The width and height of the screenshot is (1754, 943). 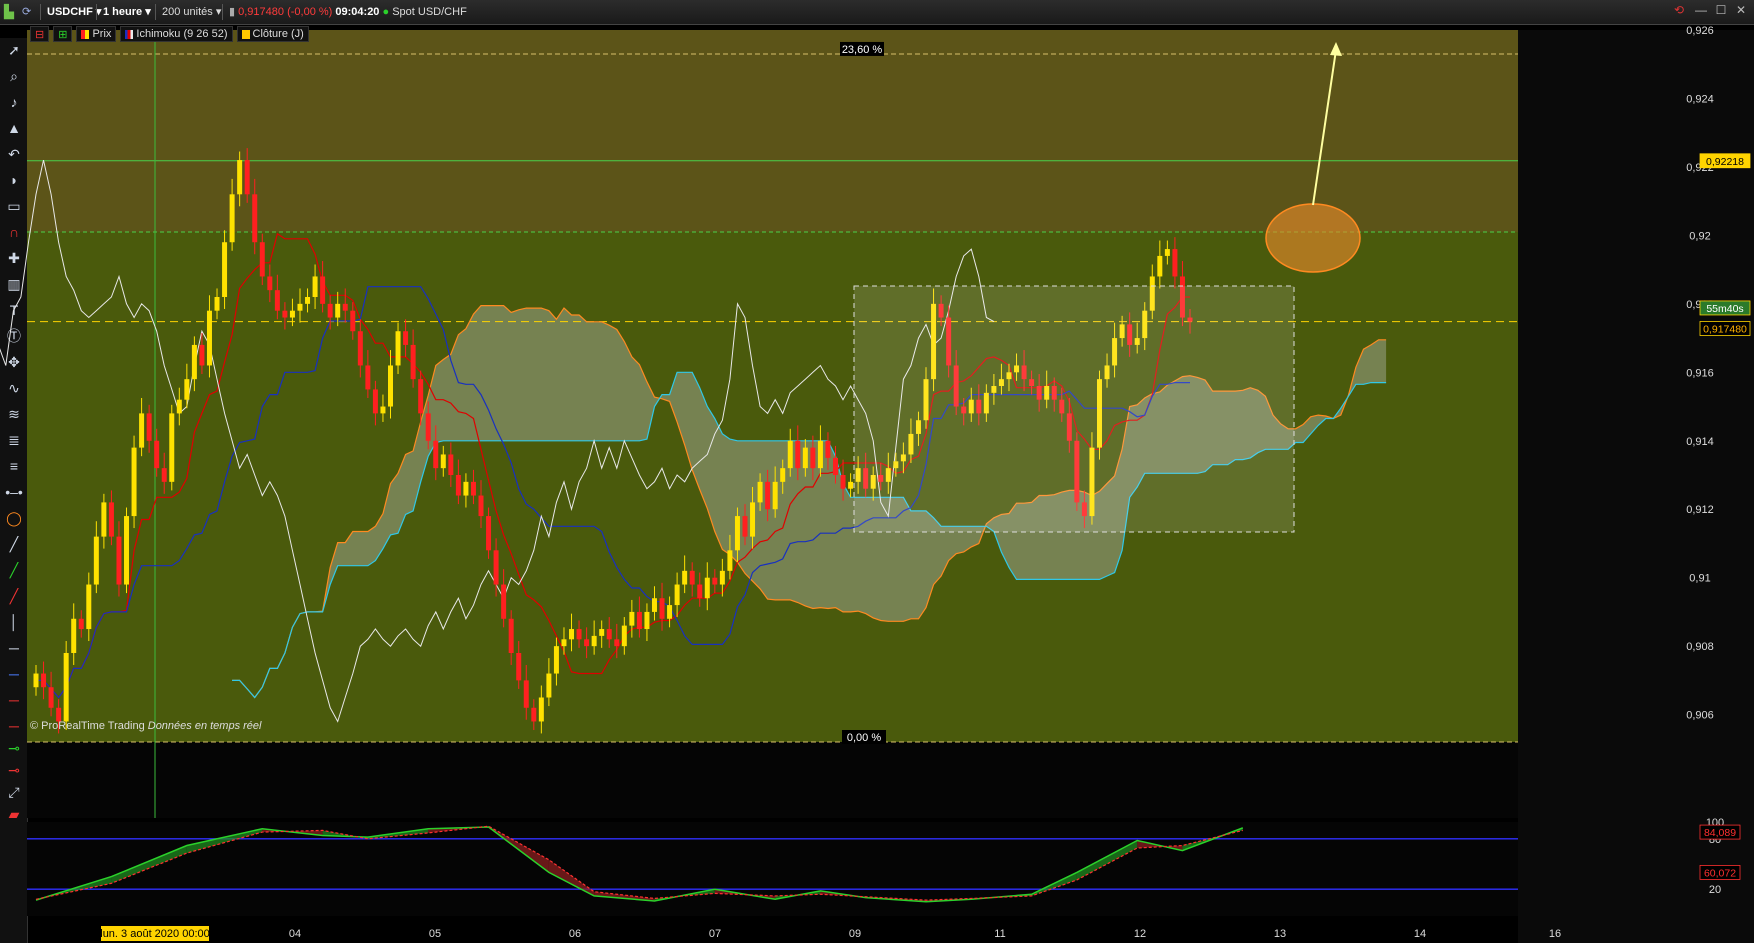 I want to click on stochastic-panel: 10080402084,08960,072, so click(x=884, y=866).